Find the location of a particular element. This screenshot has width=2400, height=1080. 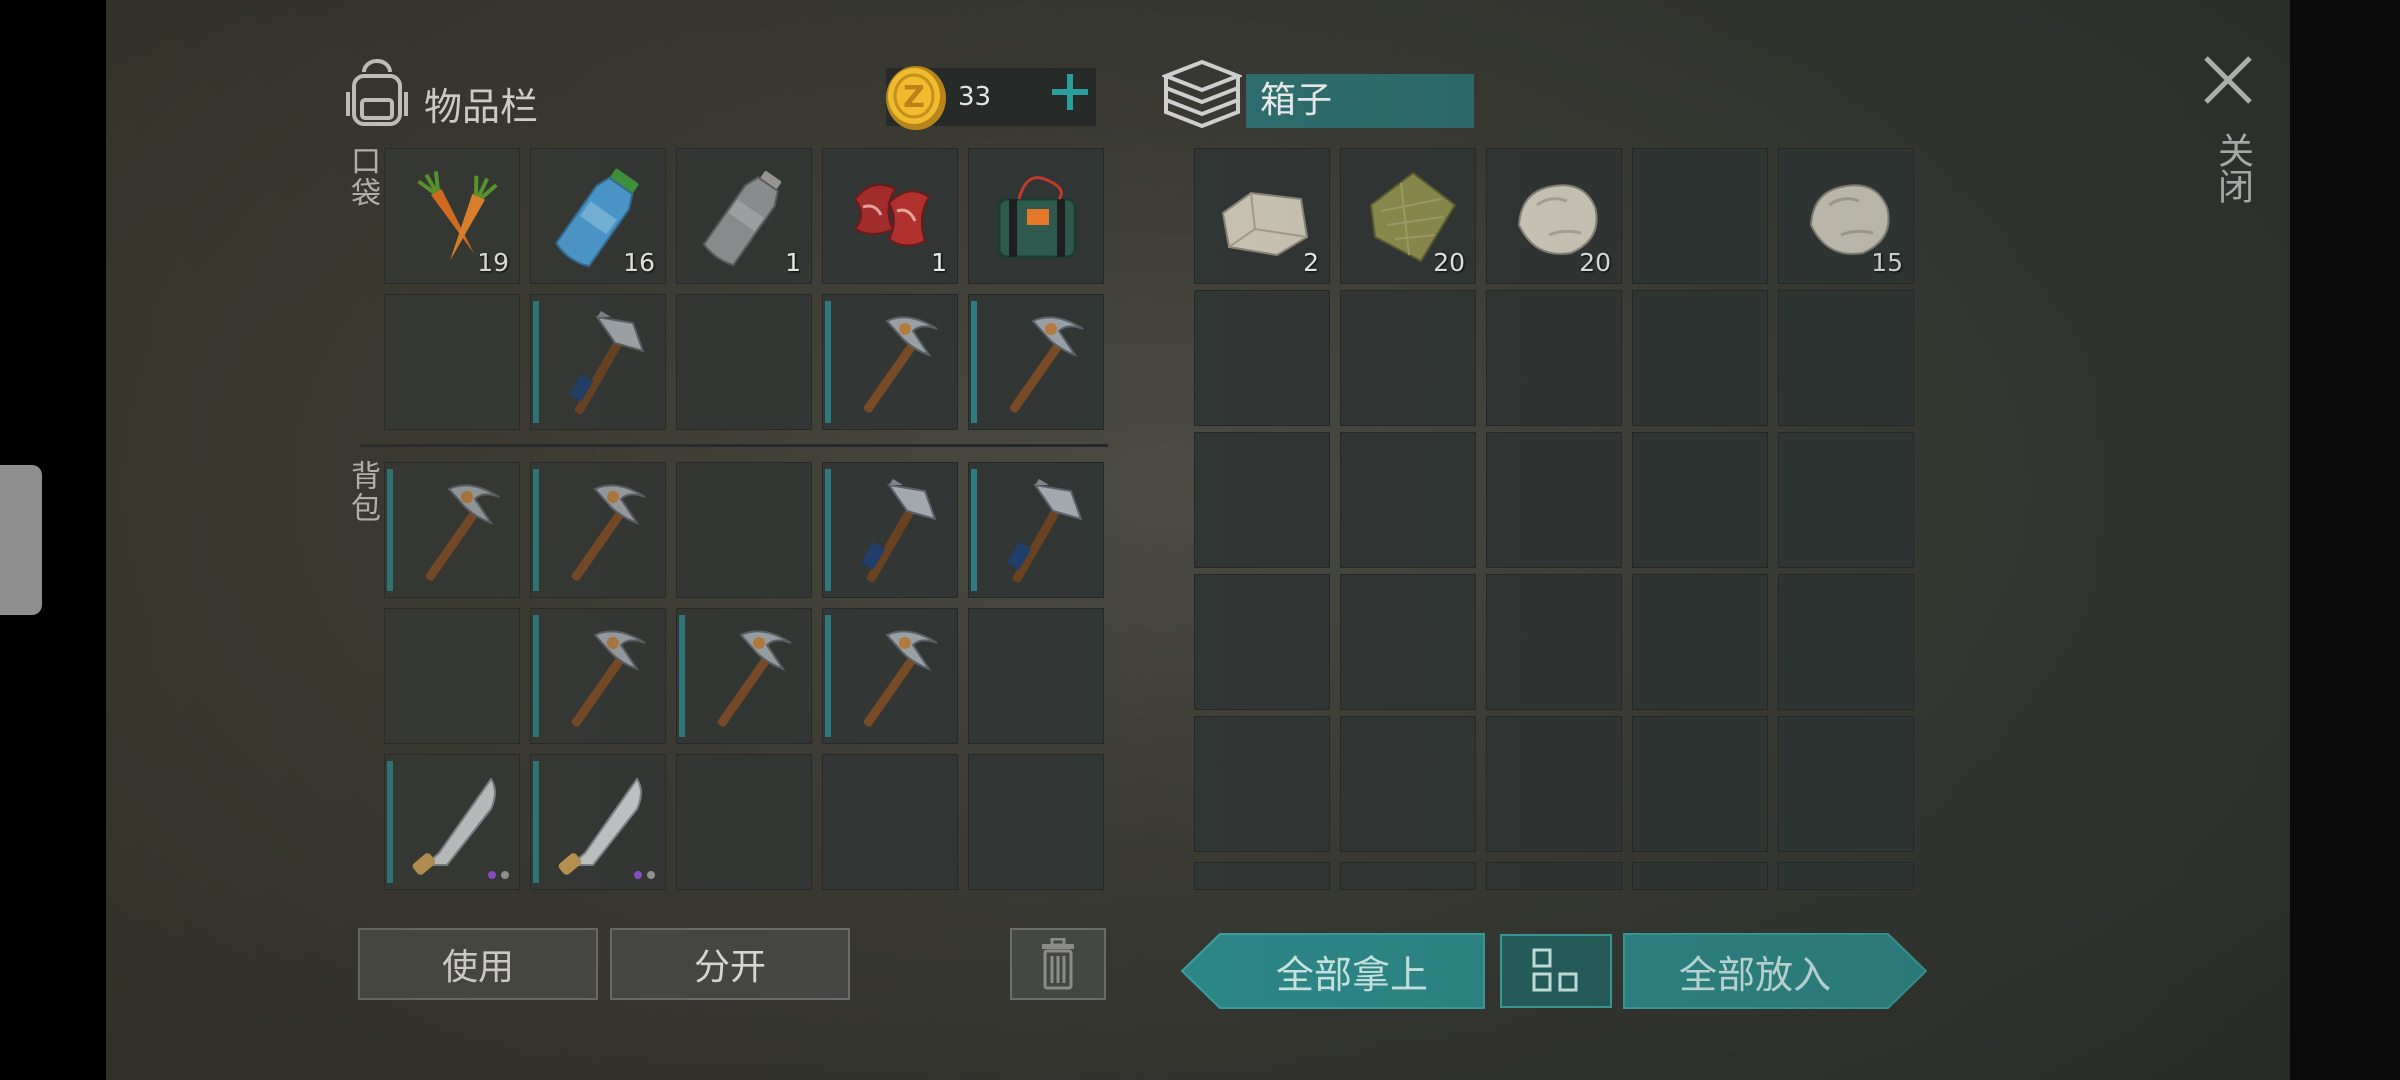

explosive-icon is located at coordinates (1037, 217).